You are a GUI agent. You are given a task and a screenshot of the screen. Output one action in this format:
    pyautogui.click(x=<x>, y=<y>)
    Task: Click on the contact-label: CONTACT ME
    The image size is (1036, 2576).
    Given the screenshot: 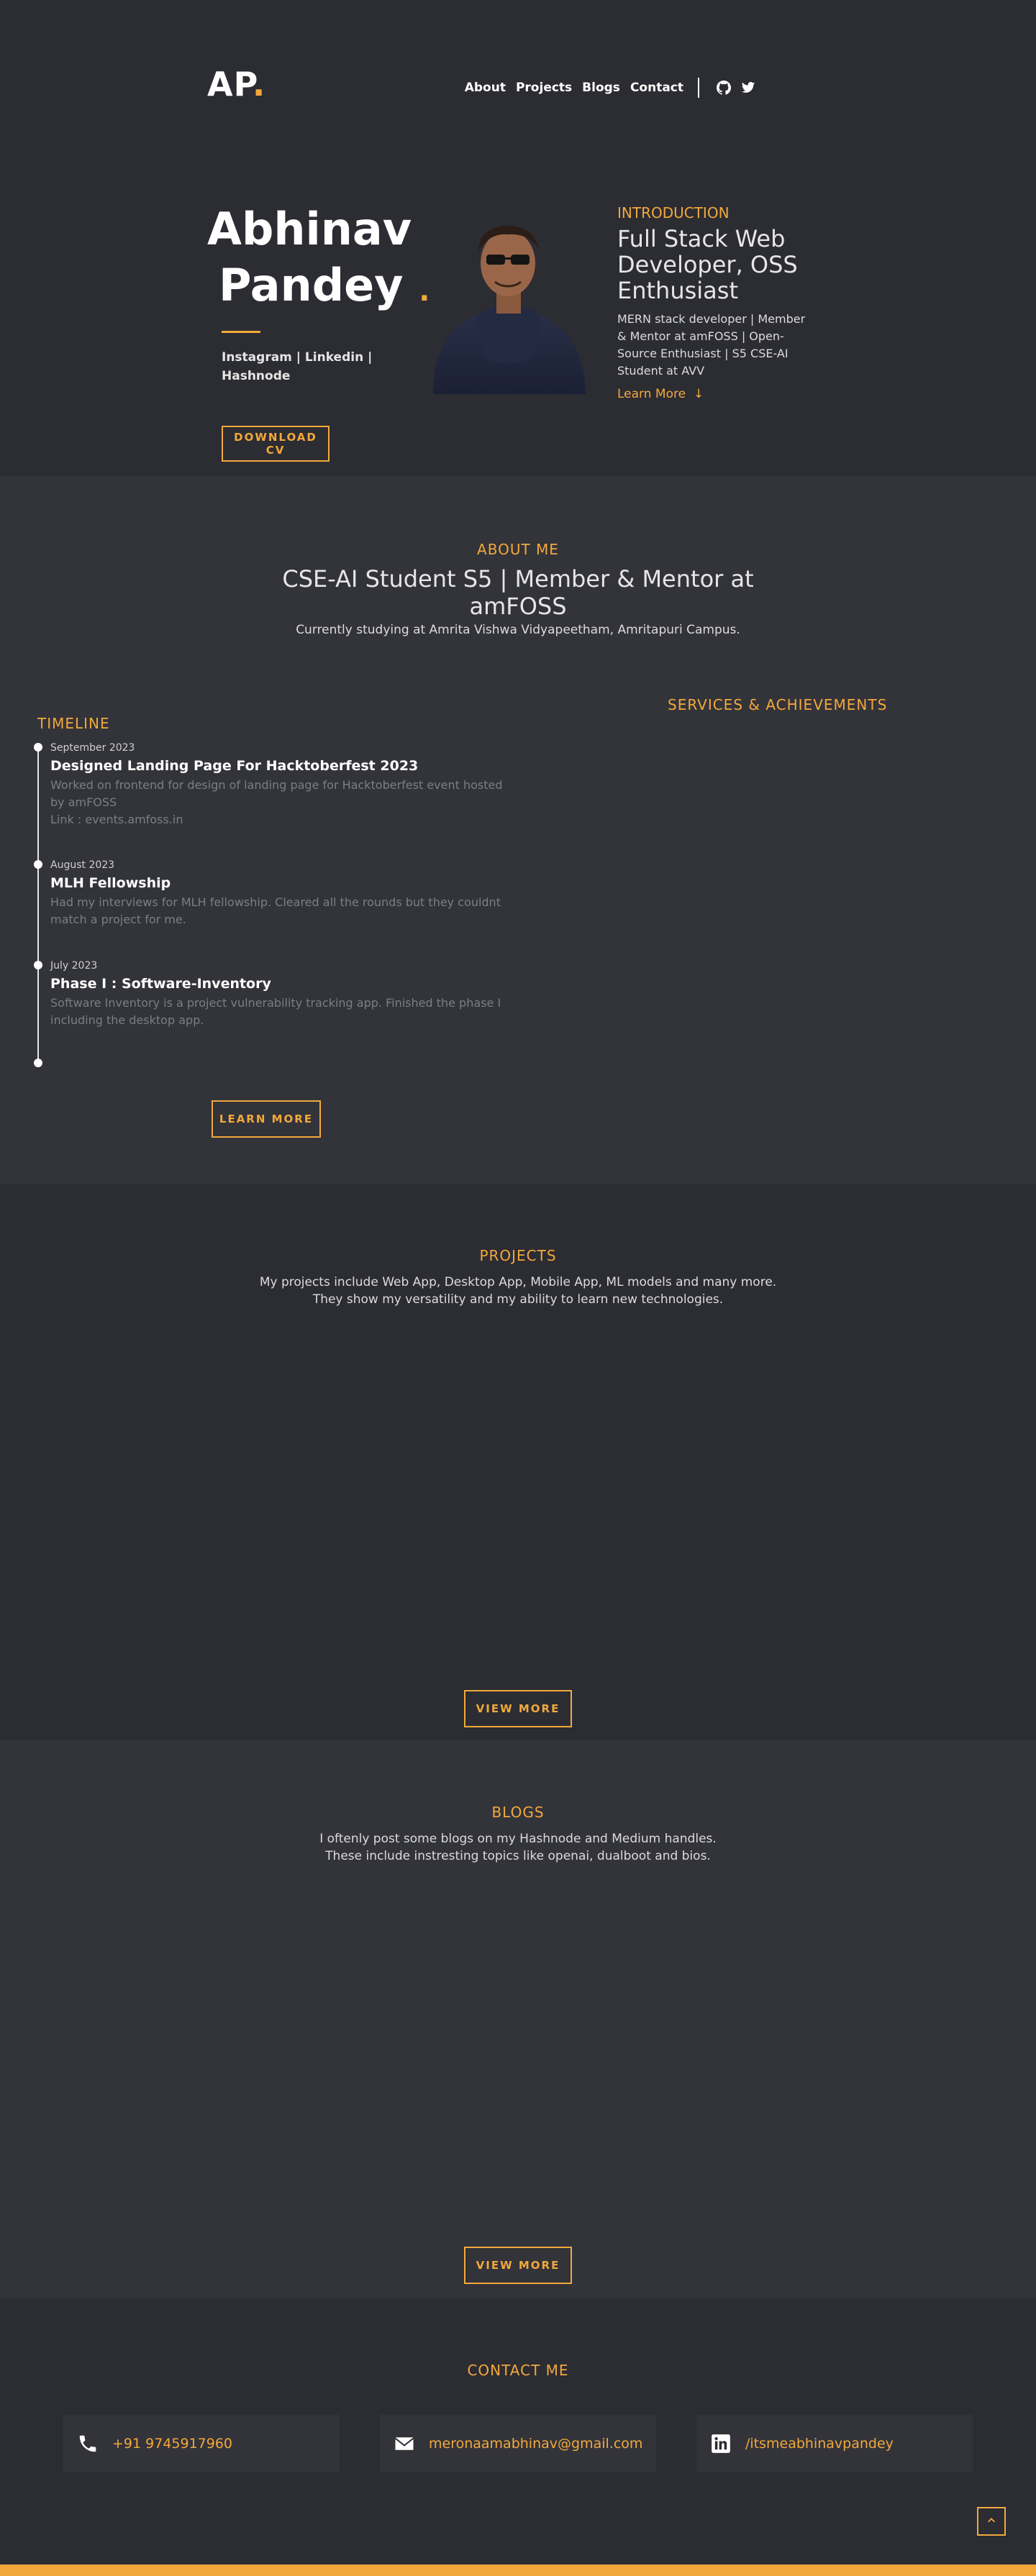 What is the action you would take?
    pyautogui.click(x=518, y=2370)
    